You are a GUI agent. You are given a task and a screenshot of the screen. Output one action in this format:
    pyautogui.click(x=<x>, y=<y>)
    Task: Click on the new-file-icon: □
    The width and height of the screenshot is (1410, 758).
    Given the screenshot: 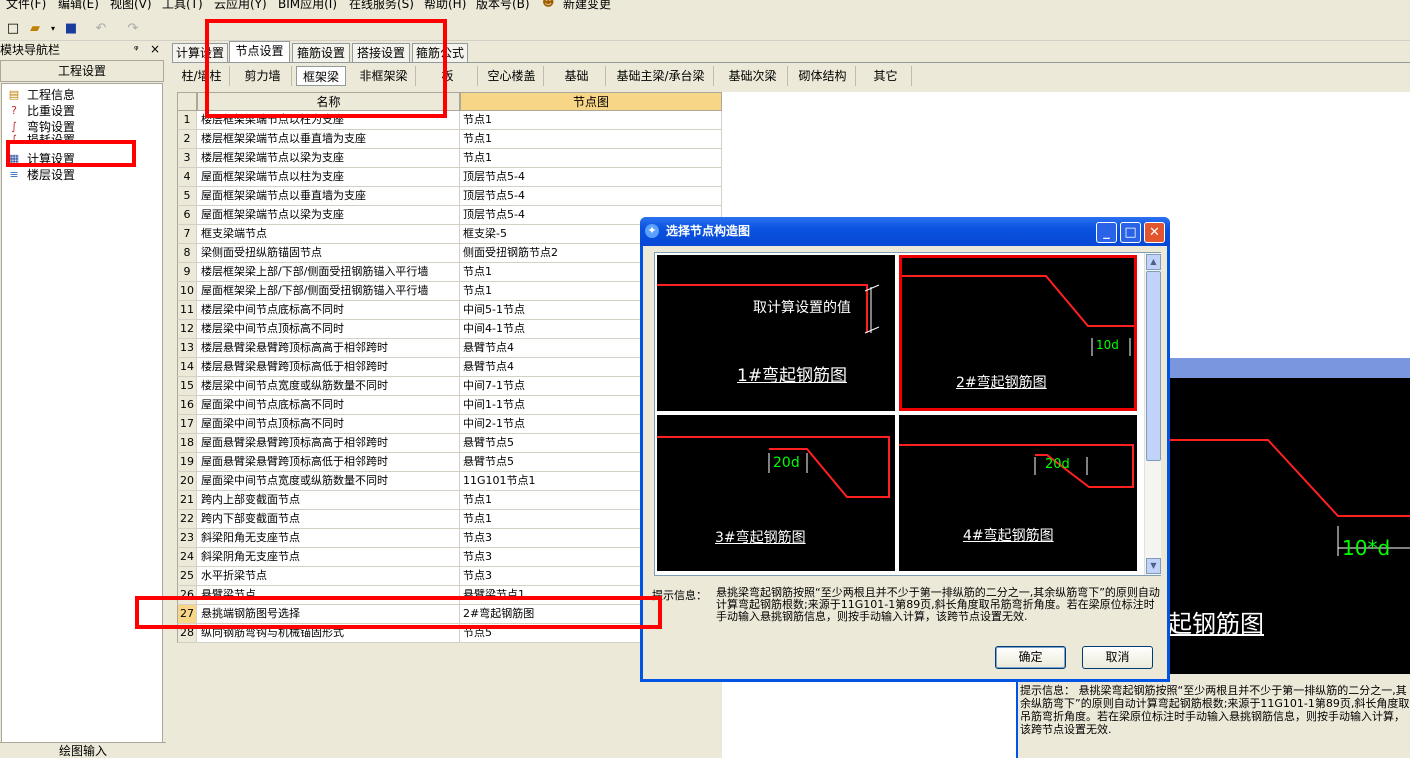 What is the action you would take?
    pyautogui.click(x=13, y=28)
    